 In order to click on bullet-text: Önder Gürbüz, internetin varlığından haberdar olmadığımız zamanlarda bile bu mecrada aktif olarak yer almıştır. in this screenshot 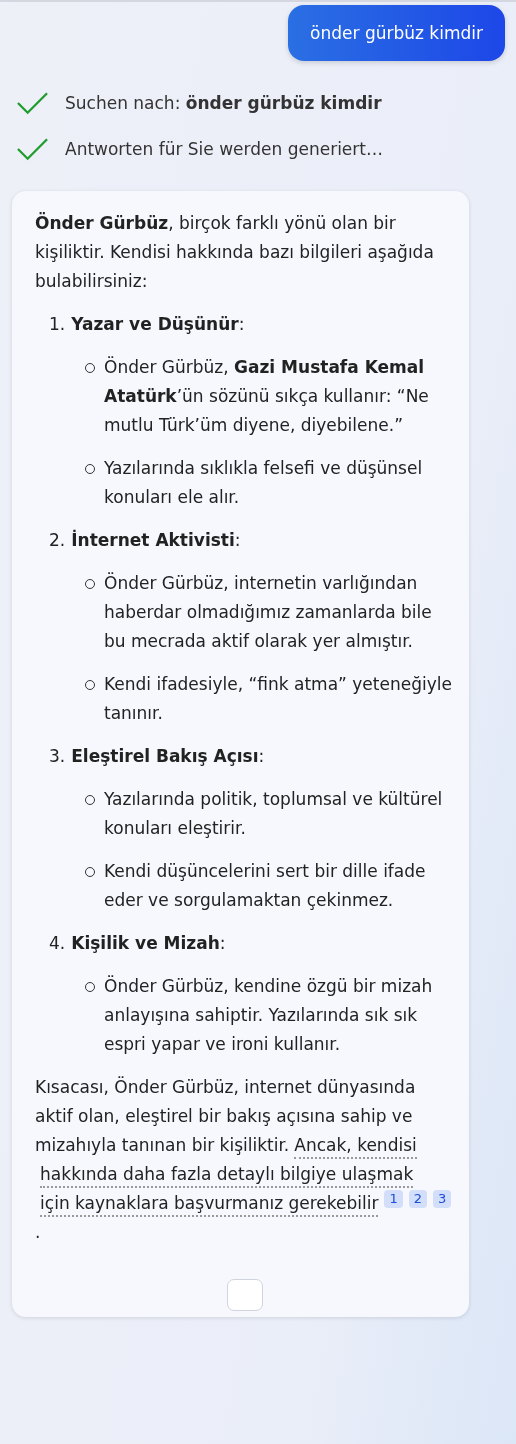, I will do `click(268, 612)`.